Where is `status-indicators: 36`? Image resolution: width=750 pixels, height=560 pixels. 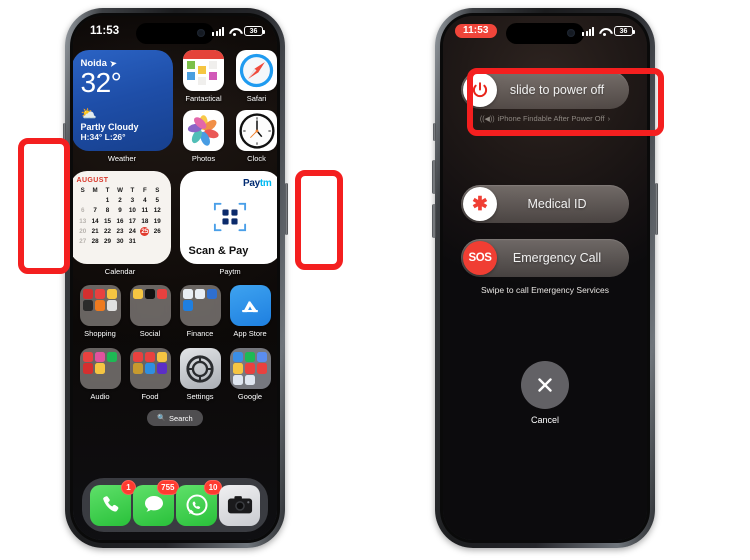 status-indicators: 36 is located at coordinates (238, 31).